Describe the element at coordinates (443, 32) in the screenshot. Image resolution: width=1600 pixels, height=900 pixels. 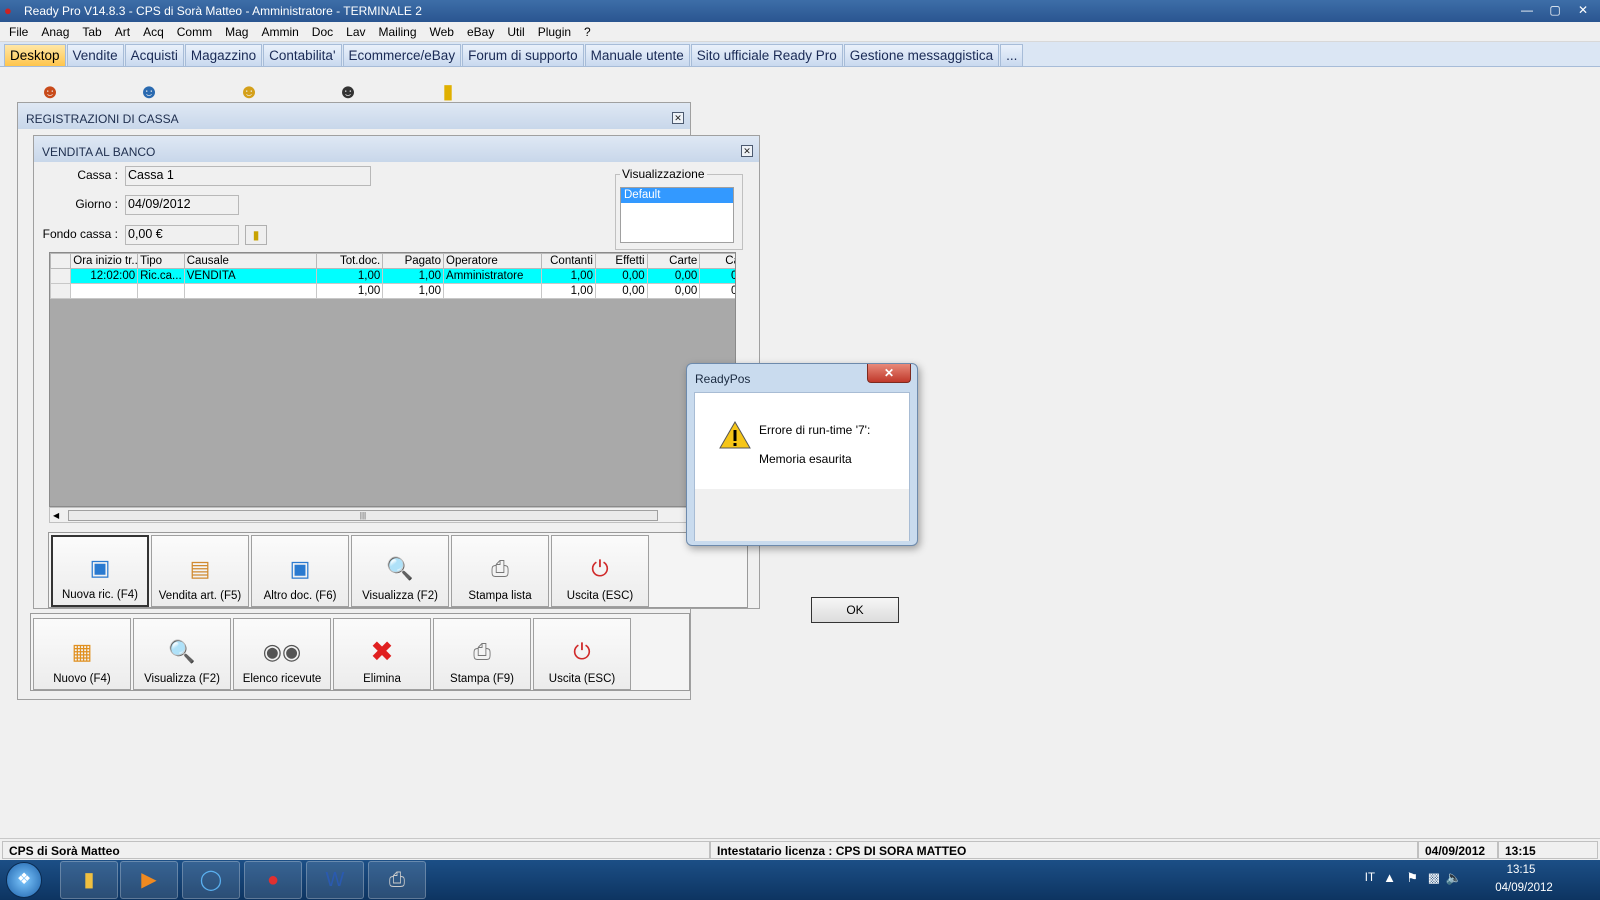
I see `menu-web: Web` at that location.